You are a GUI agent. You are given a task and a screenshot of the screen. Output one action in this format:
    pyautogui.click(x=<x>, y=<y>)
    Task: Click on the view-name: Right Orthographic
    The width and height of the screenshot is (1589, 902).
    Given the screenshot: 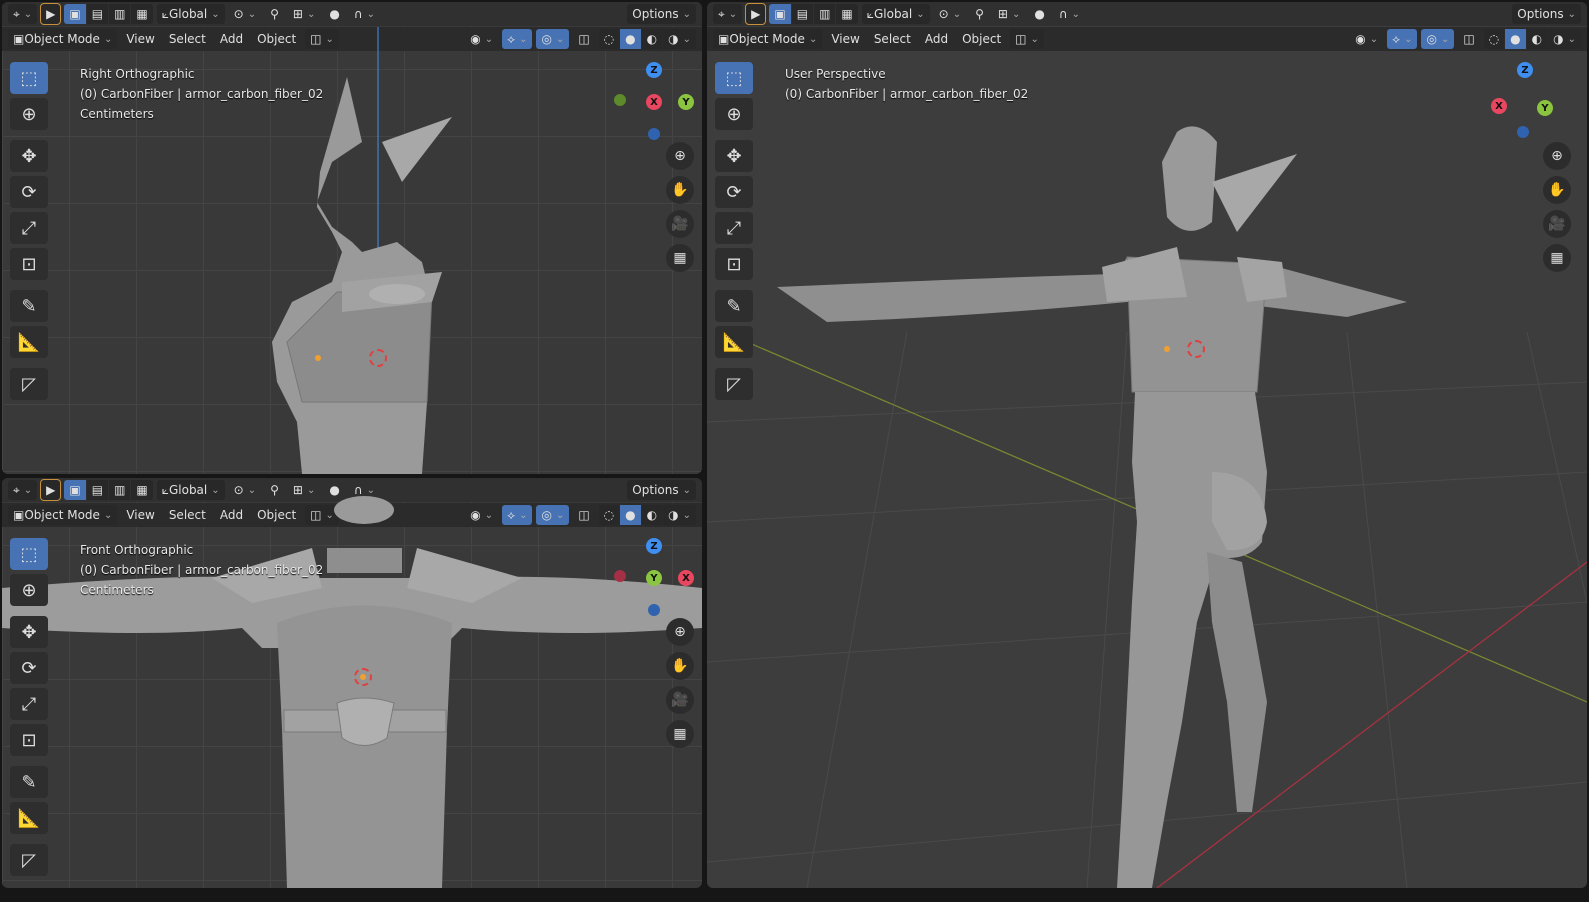 What is the action you would take?
    pyautogui.click(x=137, y=74)
    